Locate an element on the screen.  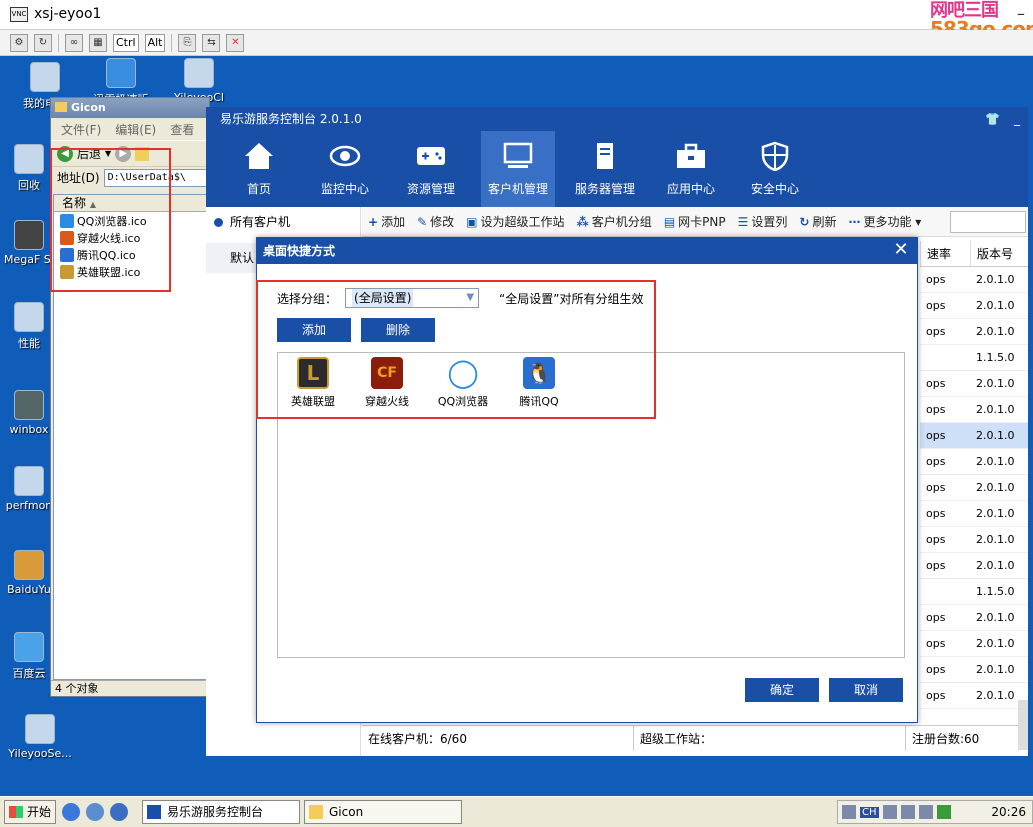
options-icon: ⚙ is located at coordinates (19, 42).